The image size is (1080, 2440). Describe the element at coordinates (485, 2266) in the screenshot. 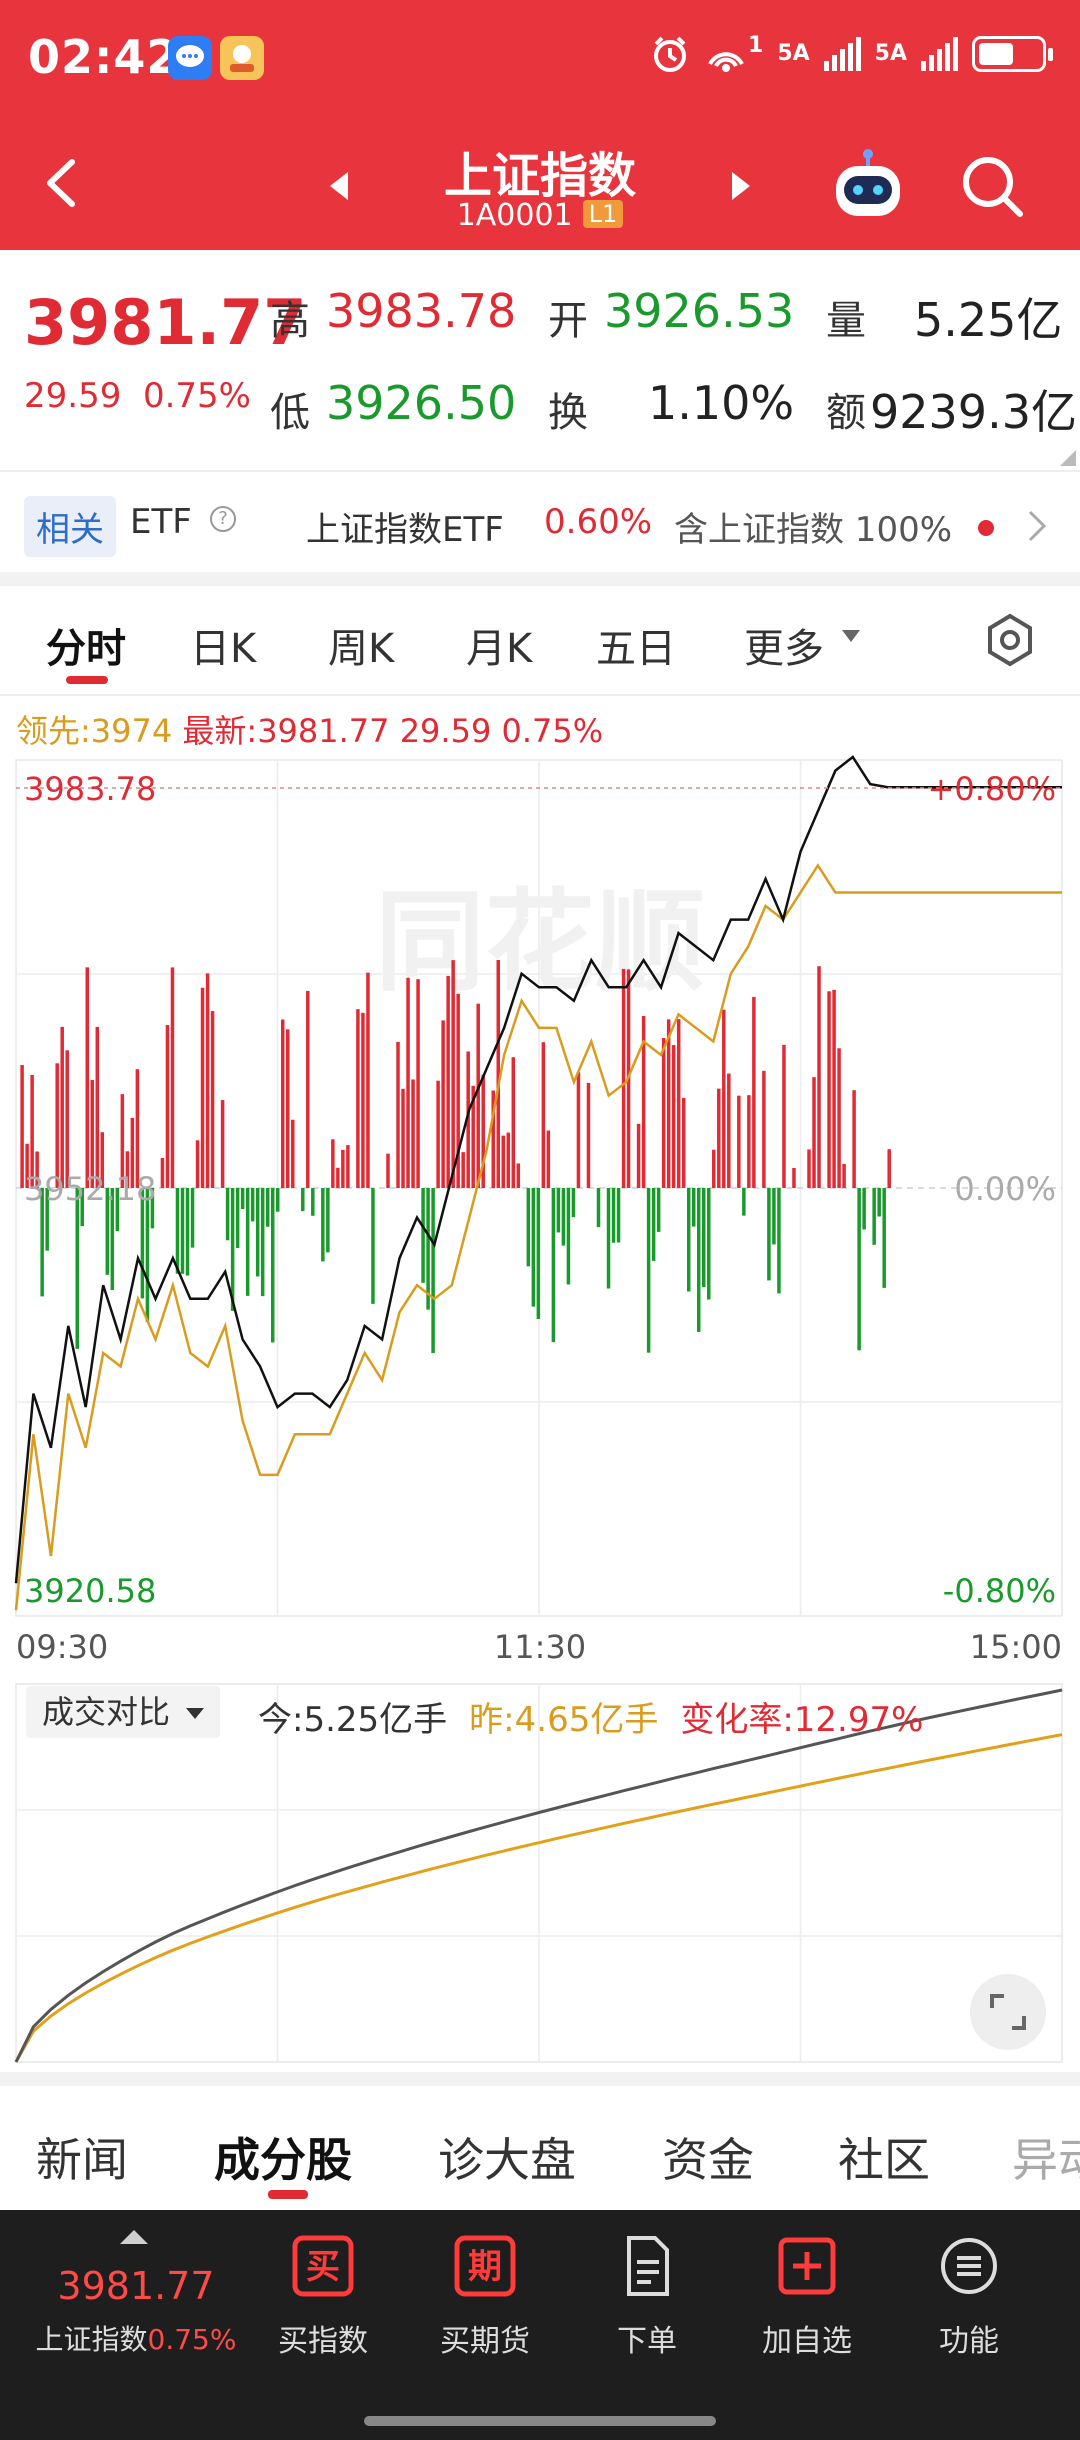

I see `buy-futures-icon: 期` at that location.